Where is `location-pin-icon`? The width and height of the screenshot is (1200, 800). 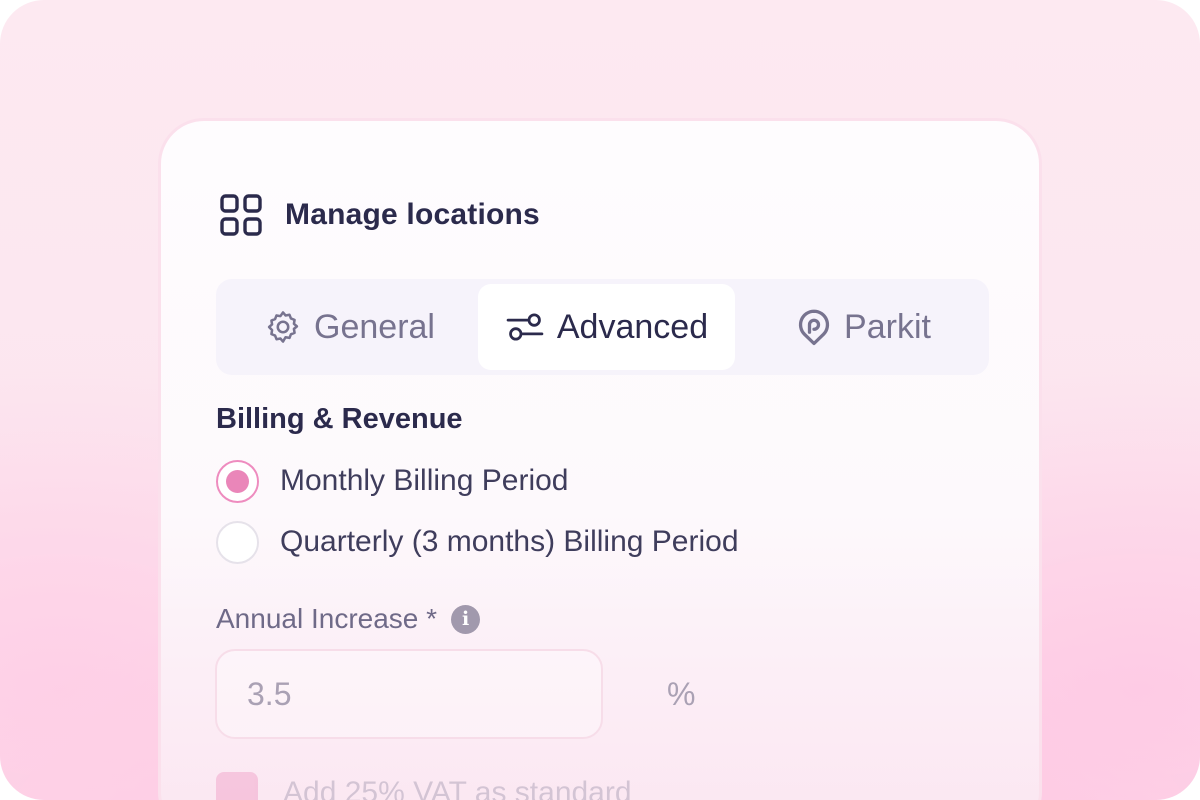 location-pin-icon is located at coordinates (814, 327).